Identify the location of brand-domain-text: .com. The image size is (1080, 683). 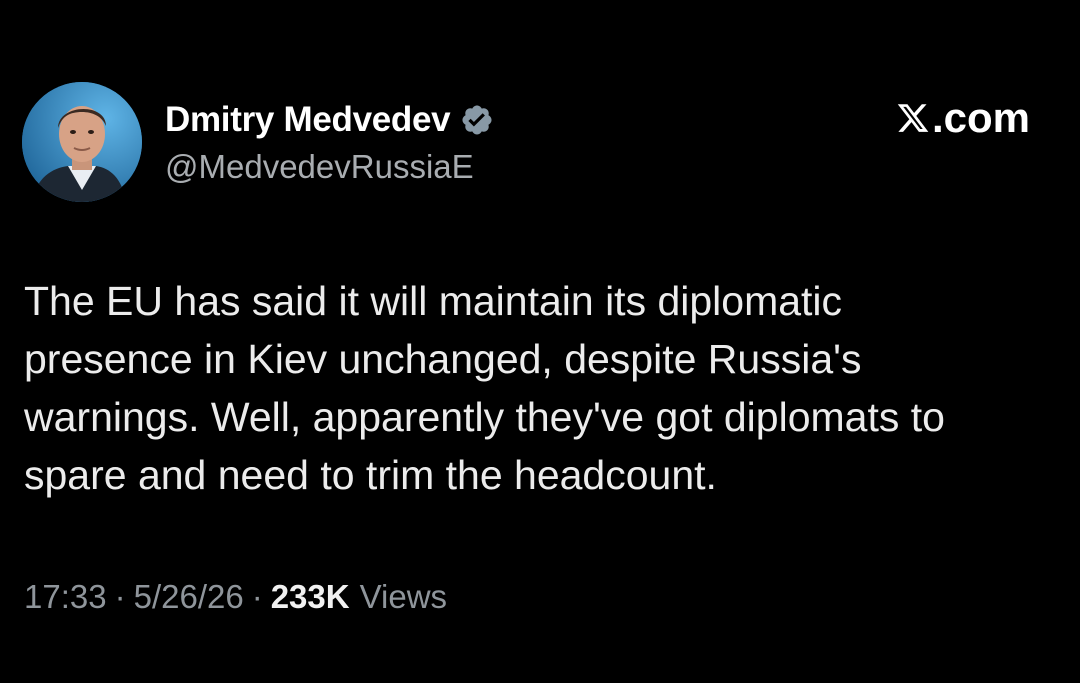
(980, 117).